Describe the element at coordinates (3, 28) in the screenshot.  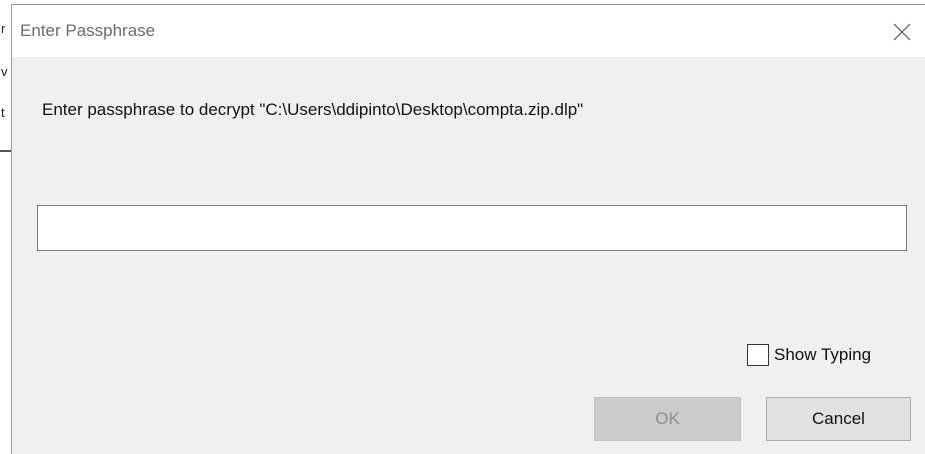
I see `background-text-fragment: r` at that location.